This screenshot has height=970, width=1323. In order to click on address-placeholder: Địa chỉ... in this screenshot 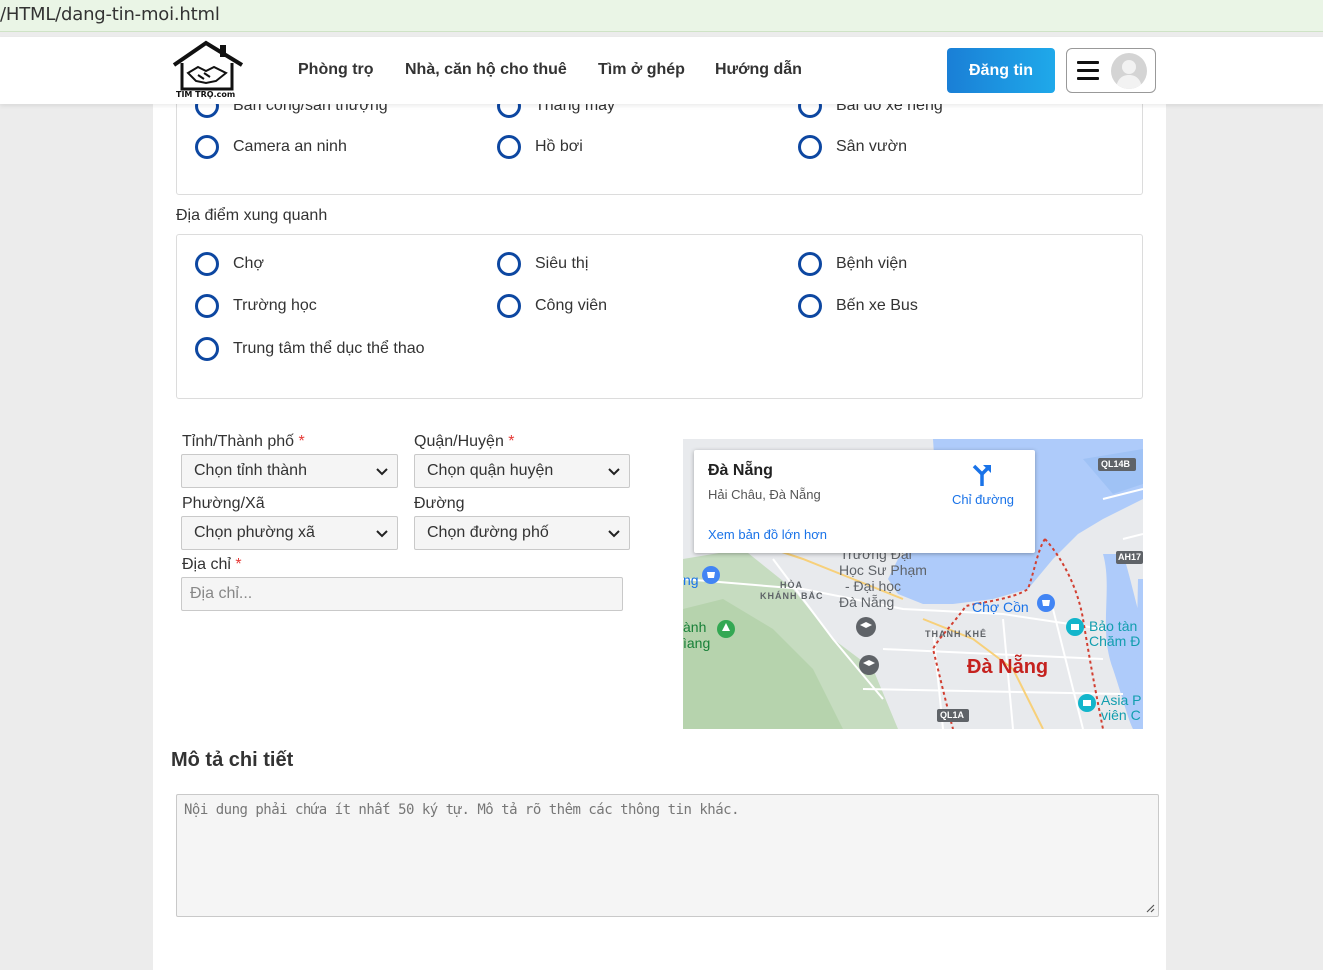, I will do `click(221, 593)`.